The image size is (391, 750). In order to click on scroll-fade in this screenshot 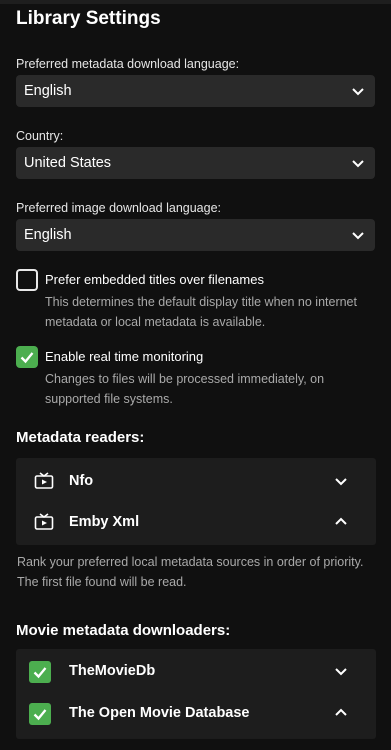, I will do `click(195, 744)`.